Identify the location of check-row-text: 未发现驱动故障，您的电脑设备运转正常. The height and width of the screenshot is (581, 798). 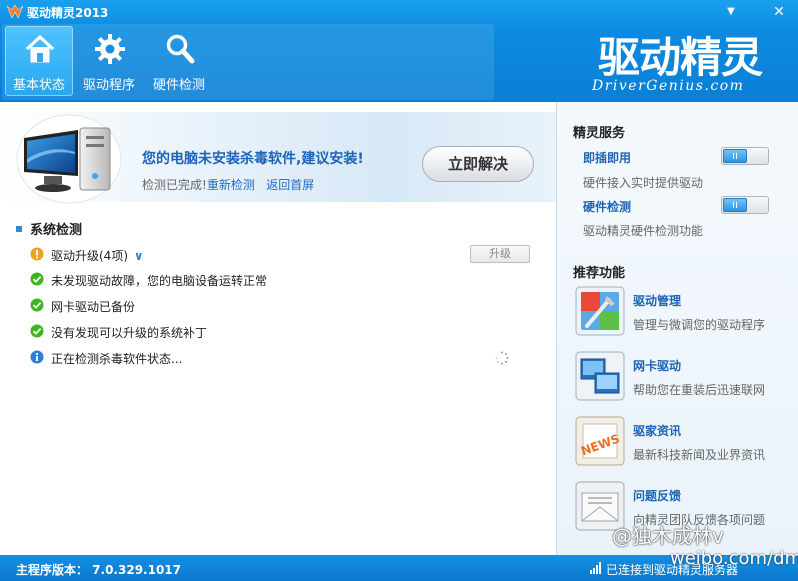
(159, 281).